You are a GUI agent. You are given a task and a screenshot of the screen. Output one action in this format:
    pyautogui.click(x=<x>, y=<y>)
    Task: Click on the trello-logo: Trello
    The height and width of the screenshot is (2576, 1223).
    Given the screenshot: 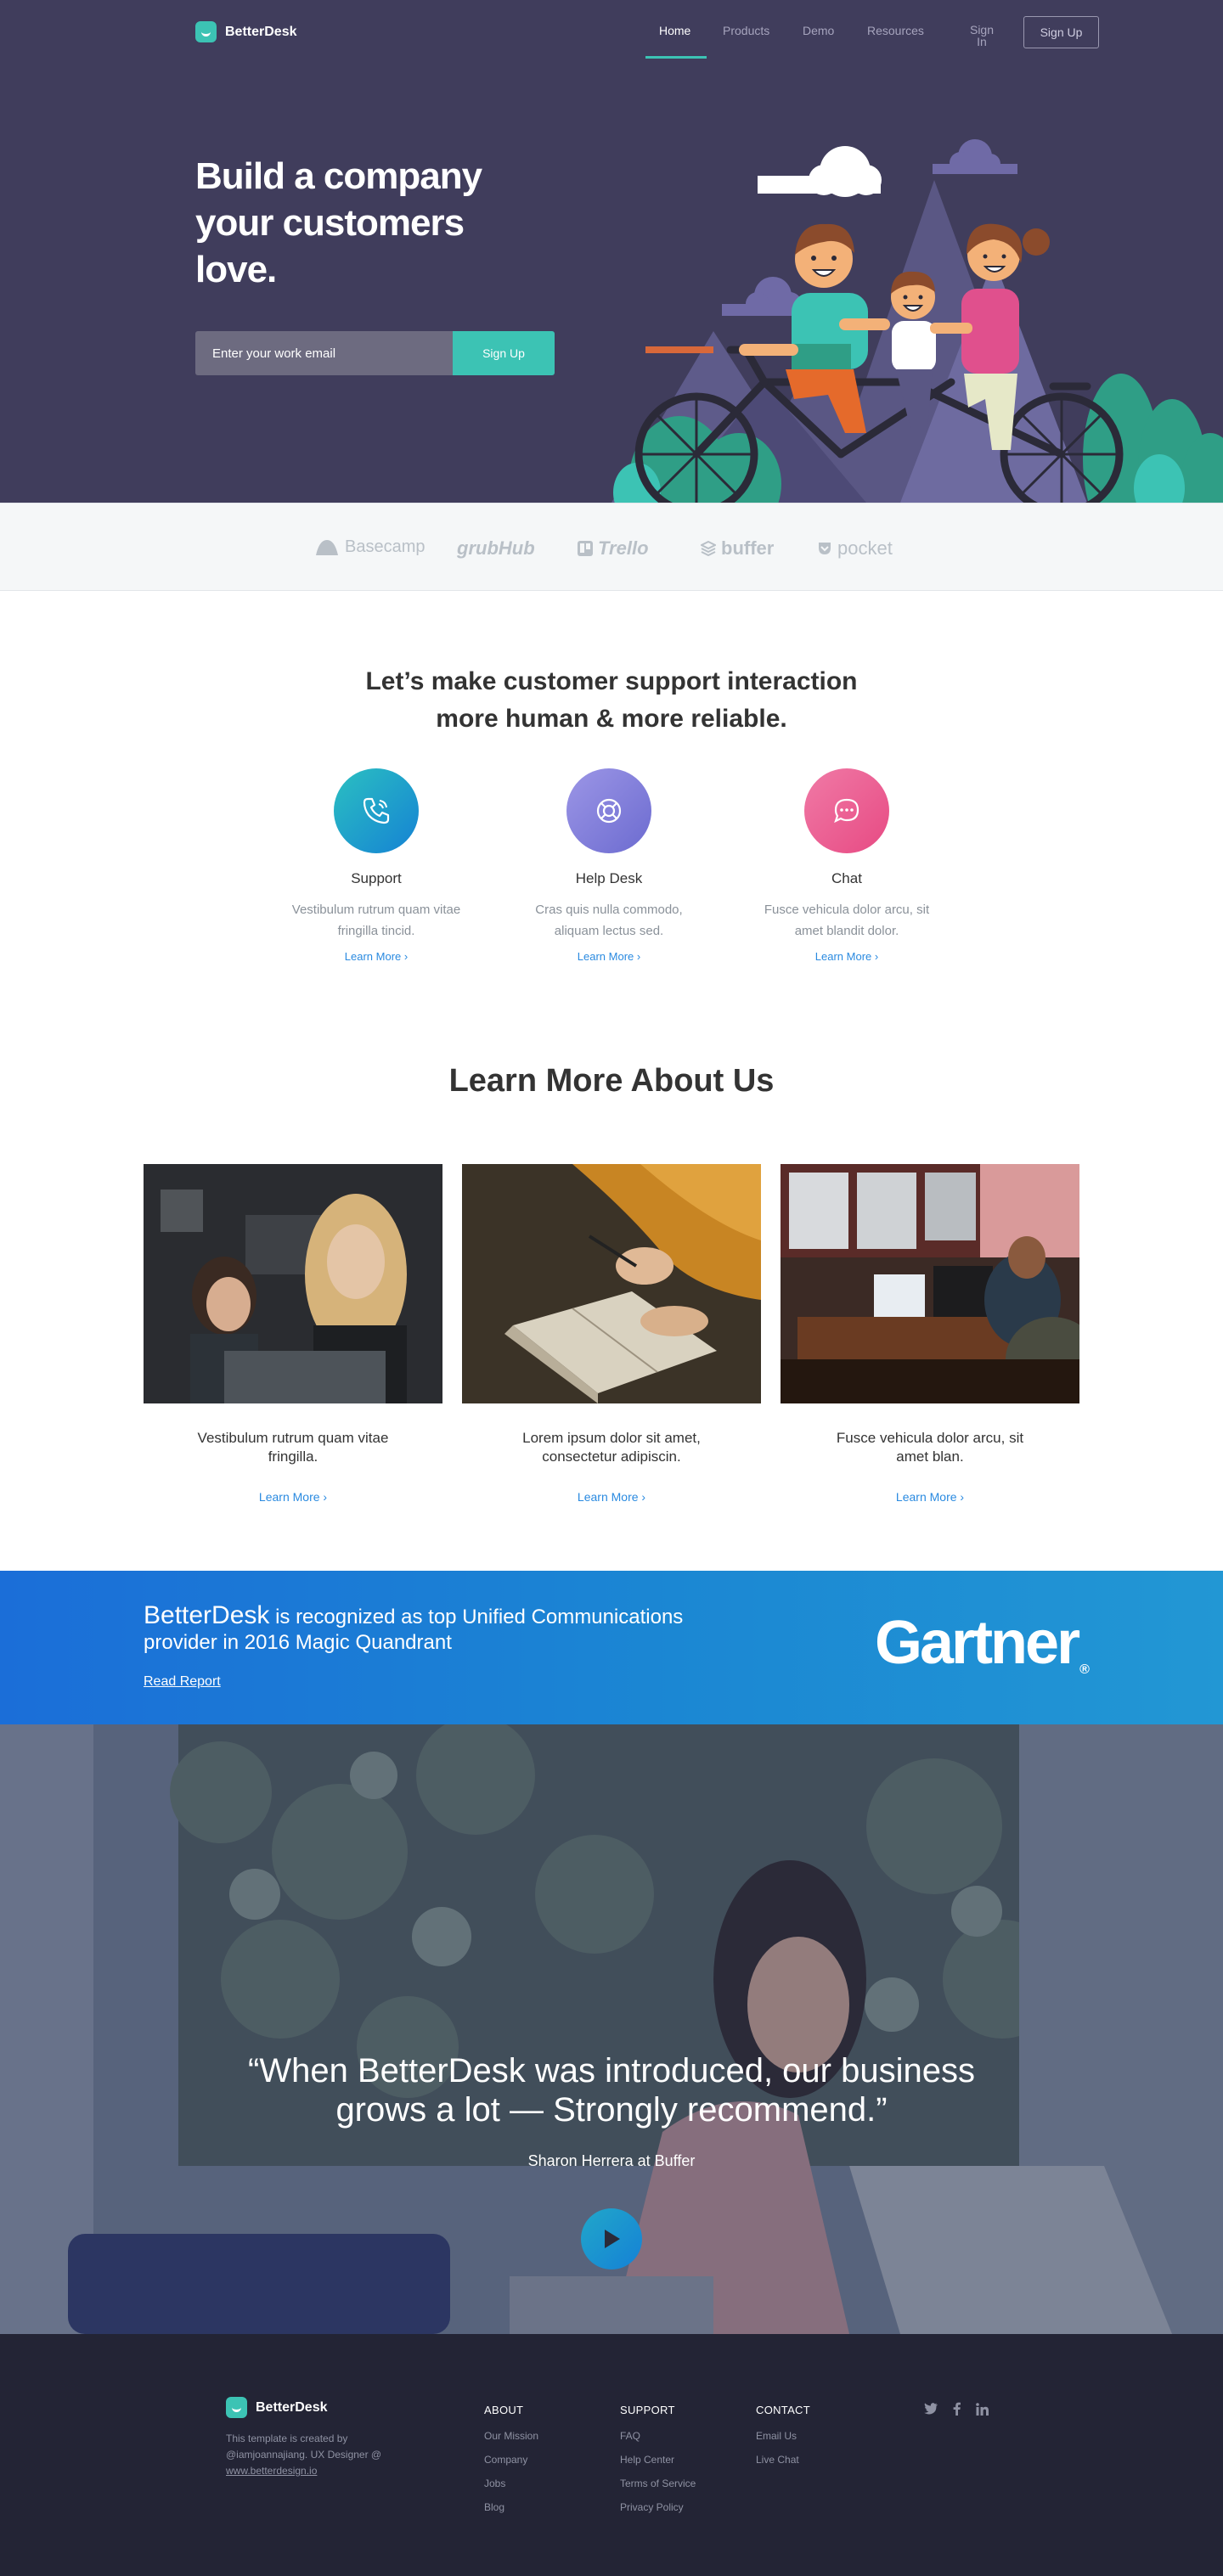 What is the action you would take?
    pyautogui.click(x=613, y=548)
    